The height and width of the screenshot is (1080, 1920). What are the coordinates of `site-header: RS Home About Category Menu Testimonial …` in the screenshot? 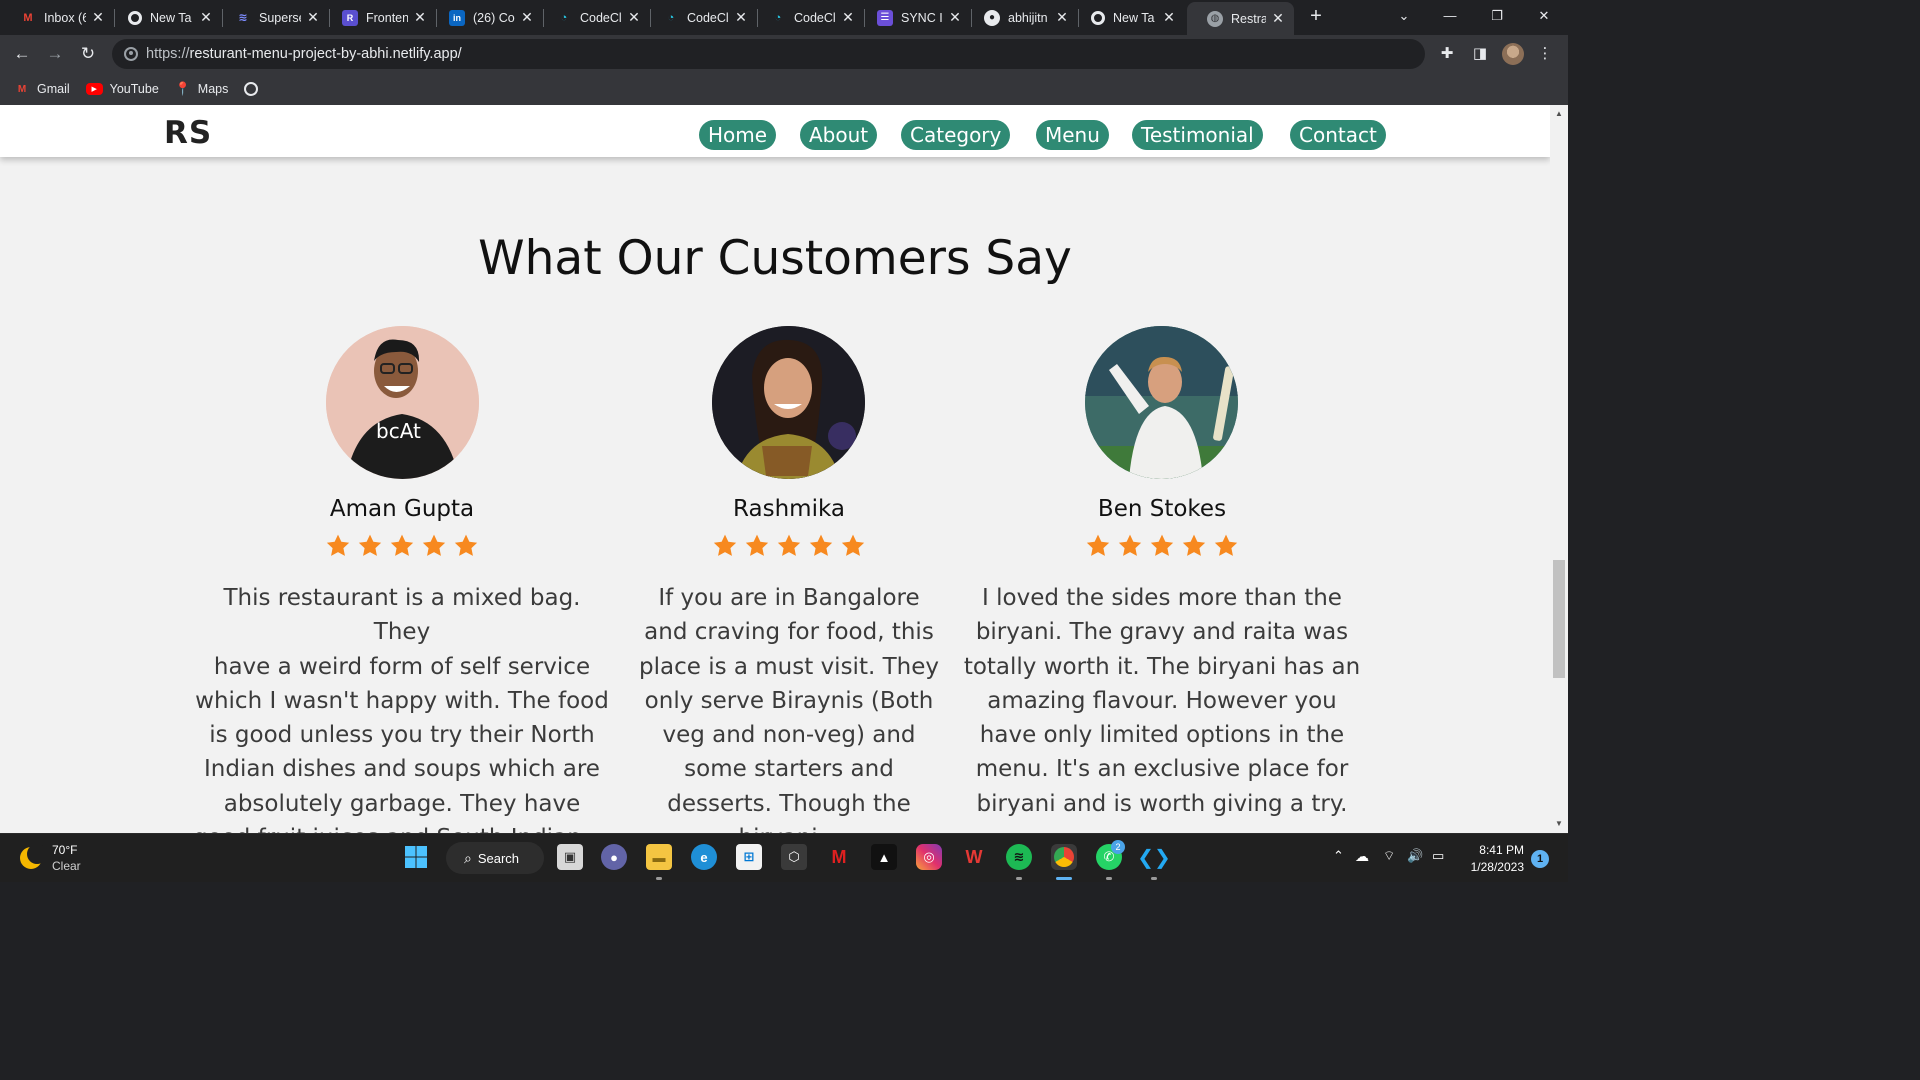 It's located at (775, 131).